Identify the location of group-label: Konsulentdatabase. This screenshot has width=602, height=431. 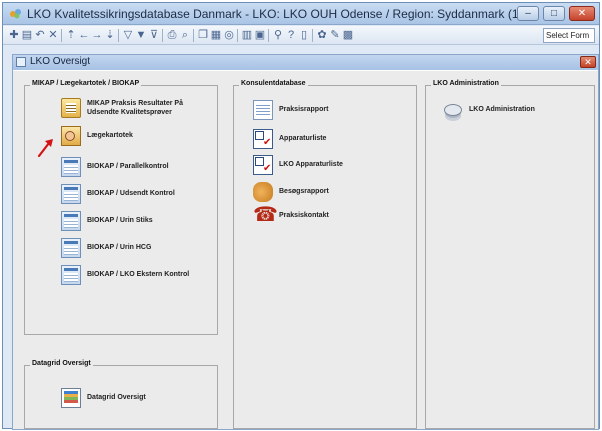
(273, 83).